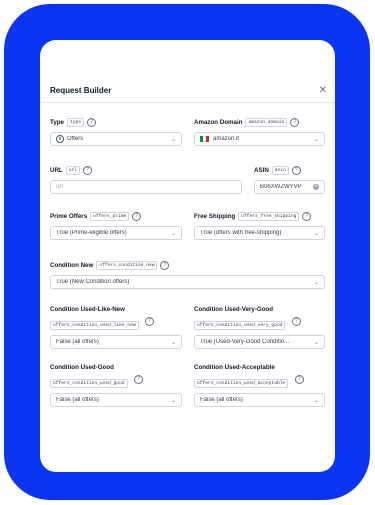 The image size is (375, 505). What do you see at coordinates (289, 179) in the screenshot?
I see `asin-field: ASIN asin ? B06XWZWYVP ×` at bounding box center [289, 179].